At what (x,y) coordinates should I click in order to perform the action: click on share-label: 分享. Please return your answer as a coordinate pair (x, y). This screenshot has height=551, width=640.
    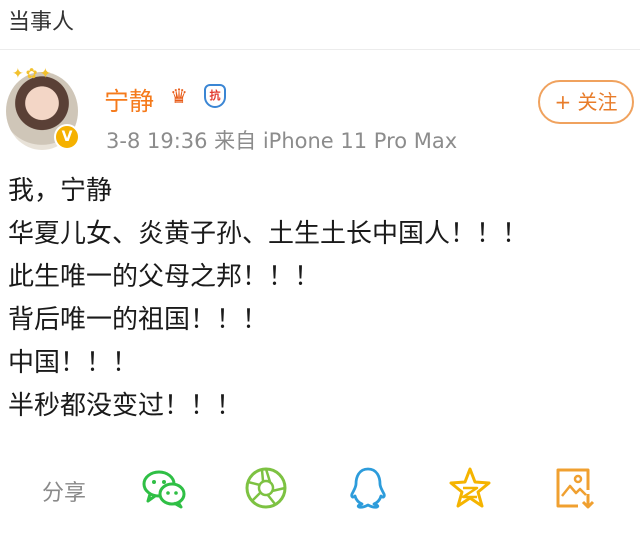
    Looking at the image, I should click on (64, 493).